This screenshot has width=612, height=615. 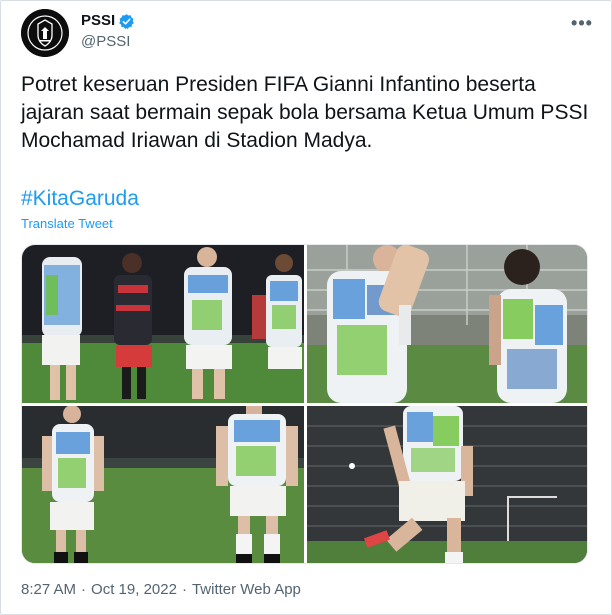 I want to click on photo-players-close-up, so click(x=447, y=324).